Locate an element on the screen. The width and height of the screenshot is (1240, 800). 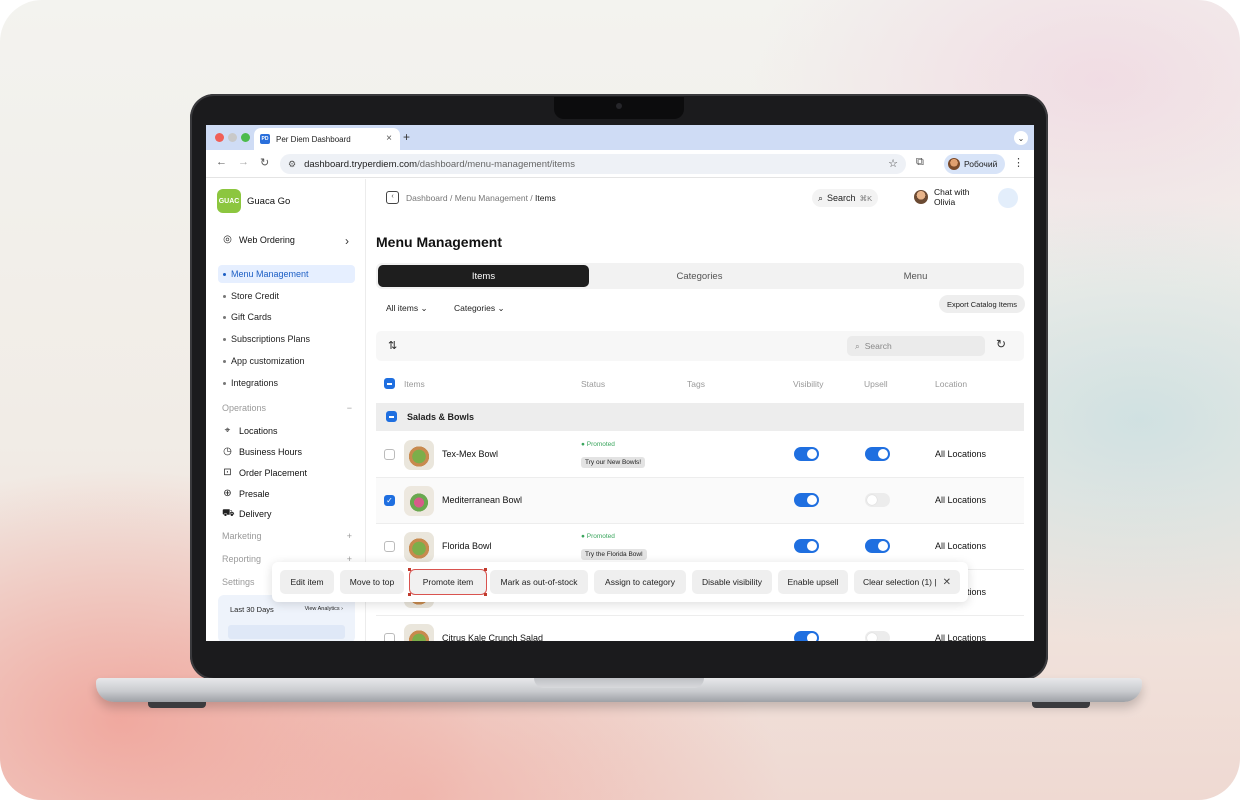
chevron-down-icon: ⌄ is located at coordinates (501, 308).